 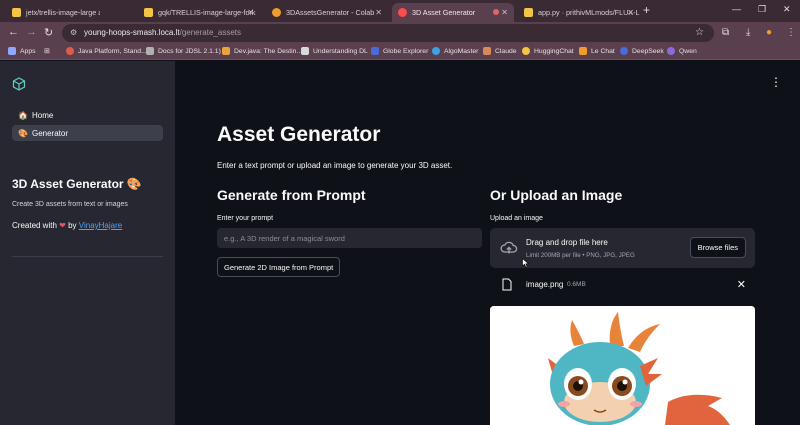 What do you see at coordinates (787, 9) in the screenshot?
I see `close-window-icon: ✕` at bounding box center [787, 9].